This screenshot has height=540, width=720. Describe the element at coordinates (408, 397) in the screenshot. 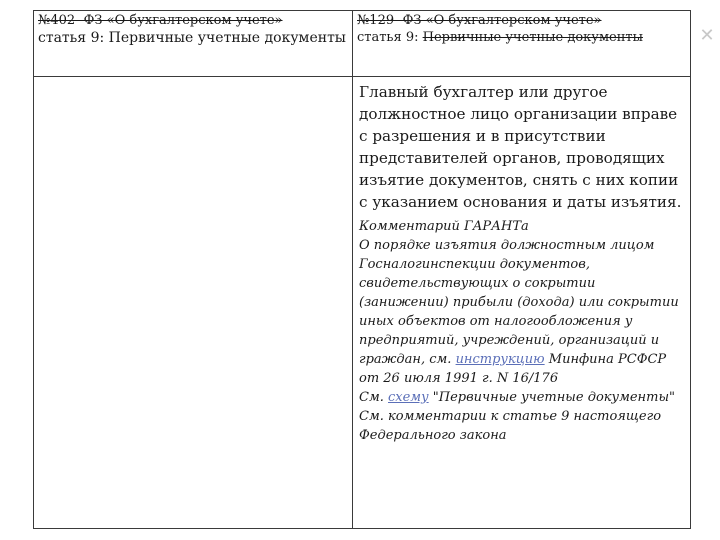

I see `scheme-link: схему` at that location.